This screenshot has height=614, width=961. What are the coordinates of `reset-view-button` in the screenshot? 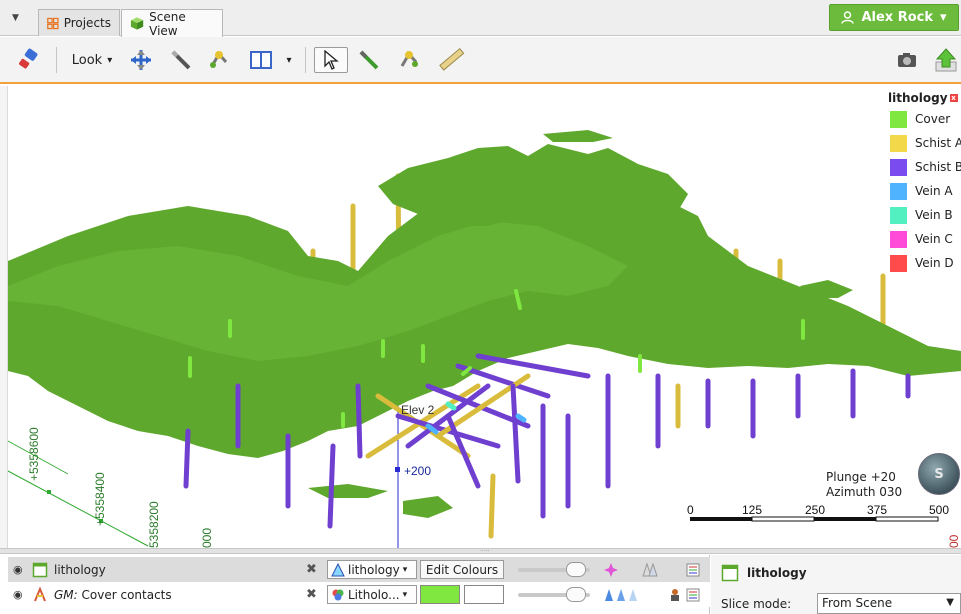 It's located at (28, 60).